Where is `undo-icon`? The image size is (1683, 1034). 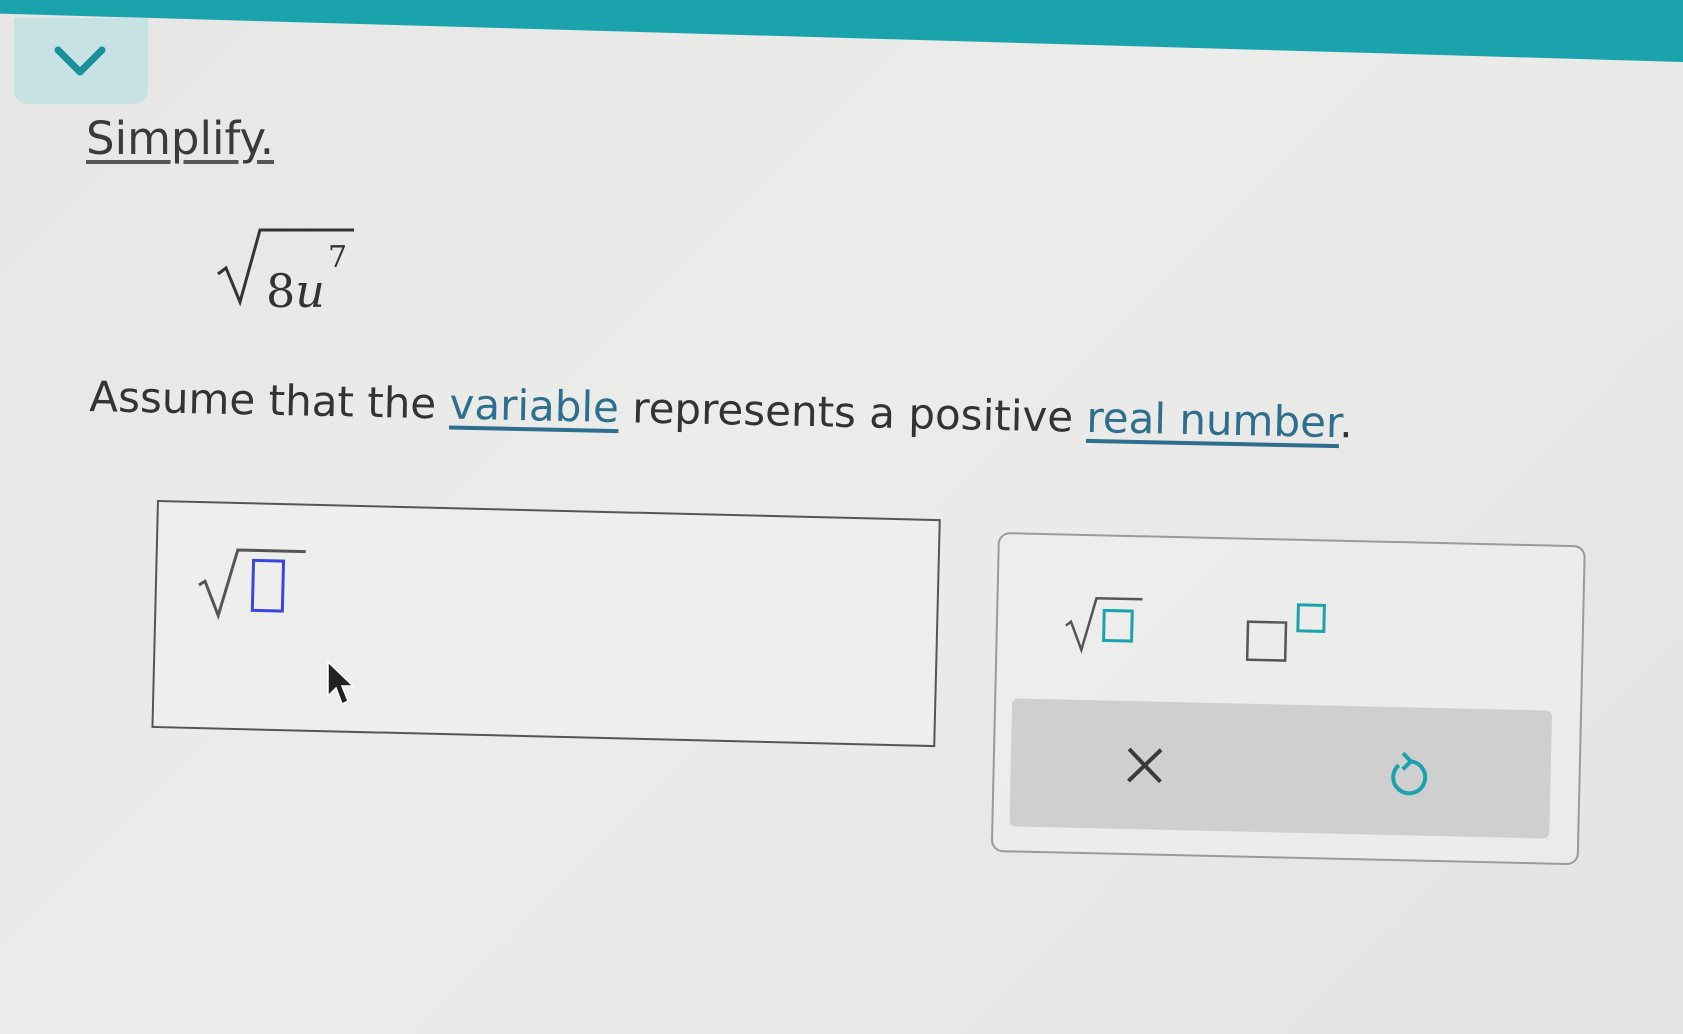 undo-icon is located at coordinates (1410, 773).